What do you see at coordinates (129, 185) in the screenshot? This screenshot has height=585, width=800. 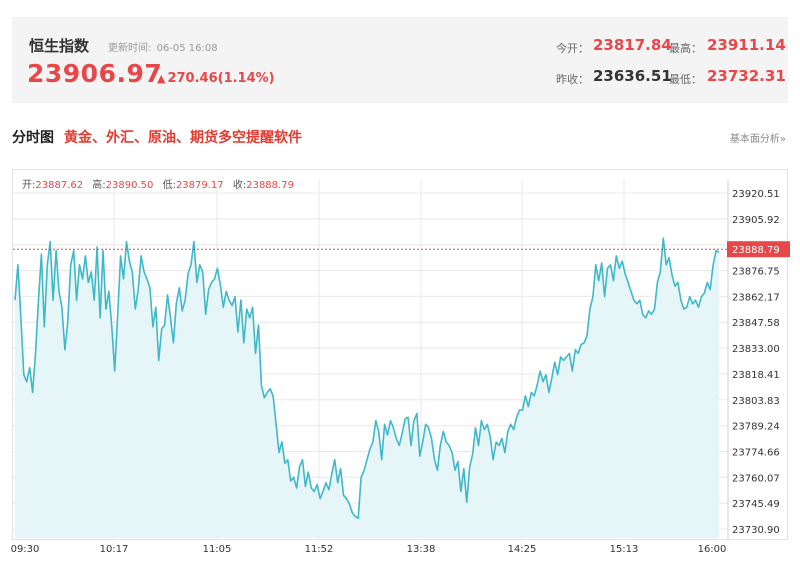 I see `ohlc-high-value: 23890.50` at bounding box center [129, 185].